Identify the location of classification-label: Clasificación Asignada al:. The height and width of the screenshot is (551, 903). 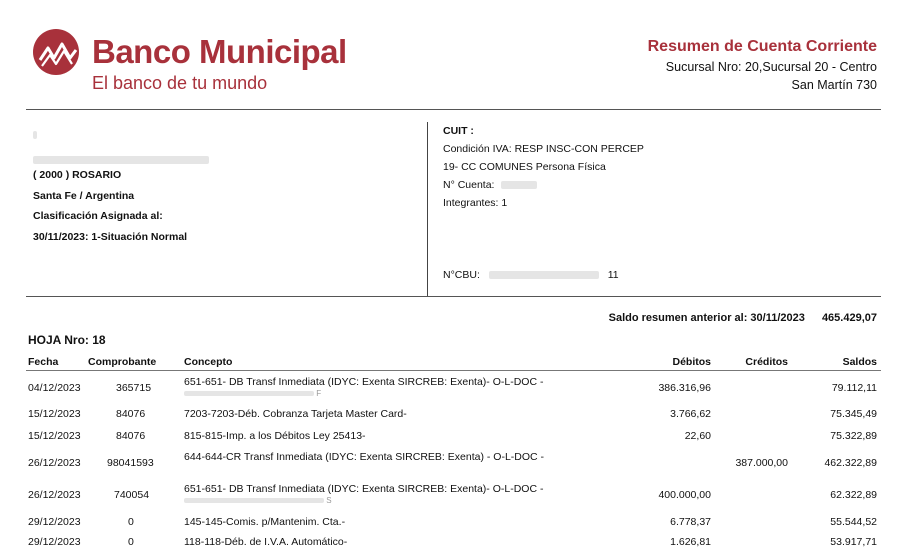
(98, 216).